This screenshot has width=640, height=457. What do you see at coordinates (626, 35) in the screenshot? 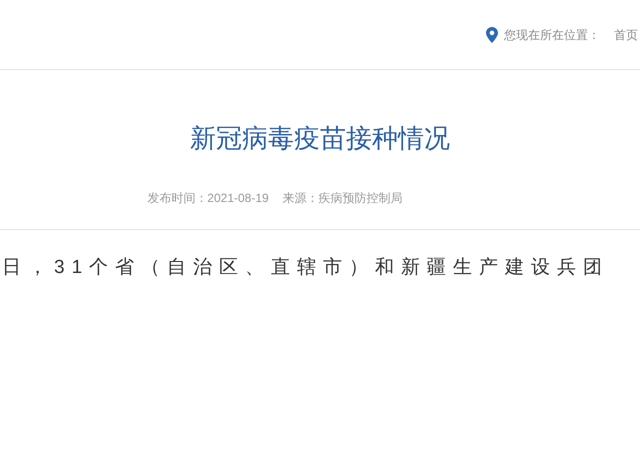
I see `breadcrumb-link: 首页` at bounding box center [626, 35].